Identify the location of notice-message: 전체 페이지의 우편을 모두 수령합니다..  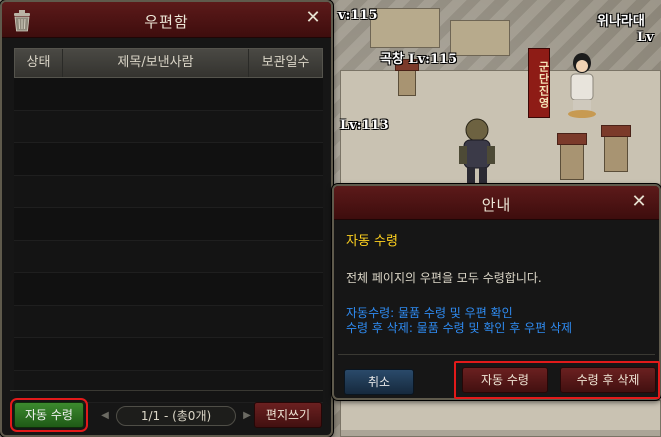
(444, 278).